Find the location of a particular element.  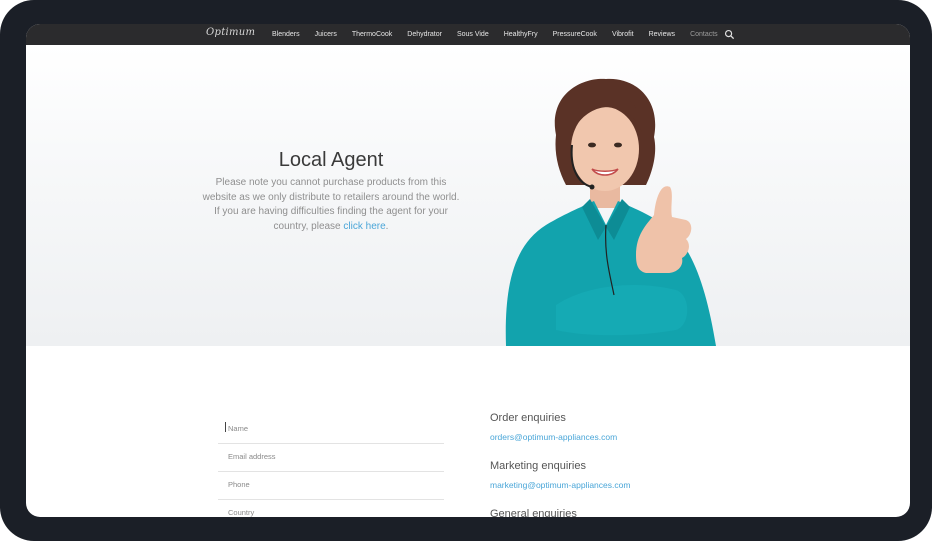

order-enquiries-title: Order enquiries is located at coordinates (528, 418).